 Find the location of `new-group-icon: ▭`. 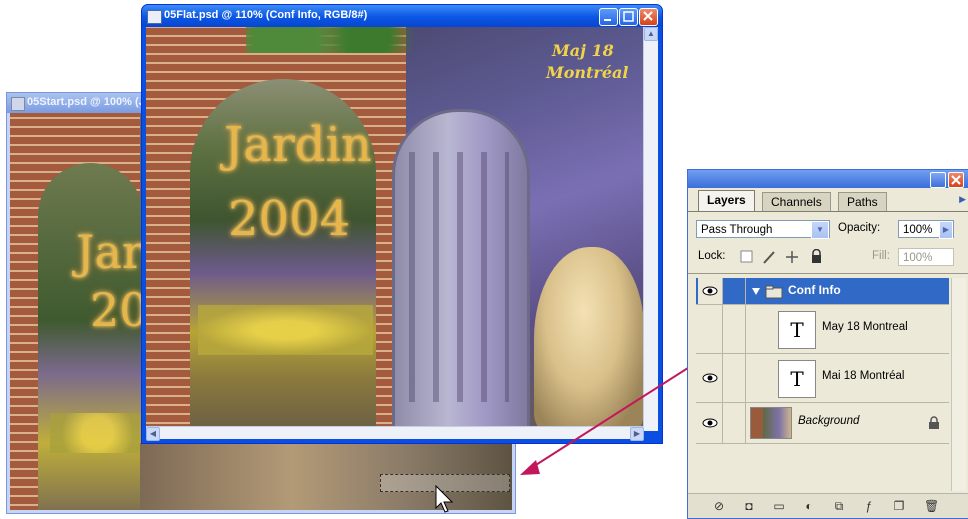

new-group-icon: ▭ is located at coordinates (779, 506).